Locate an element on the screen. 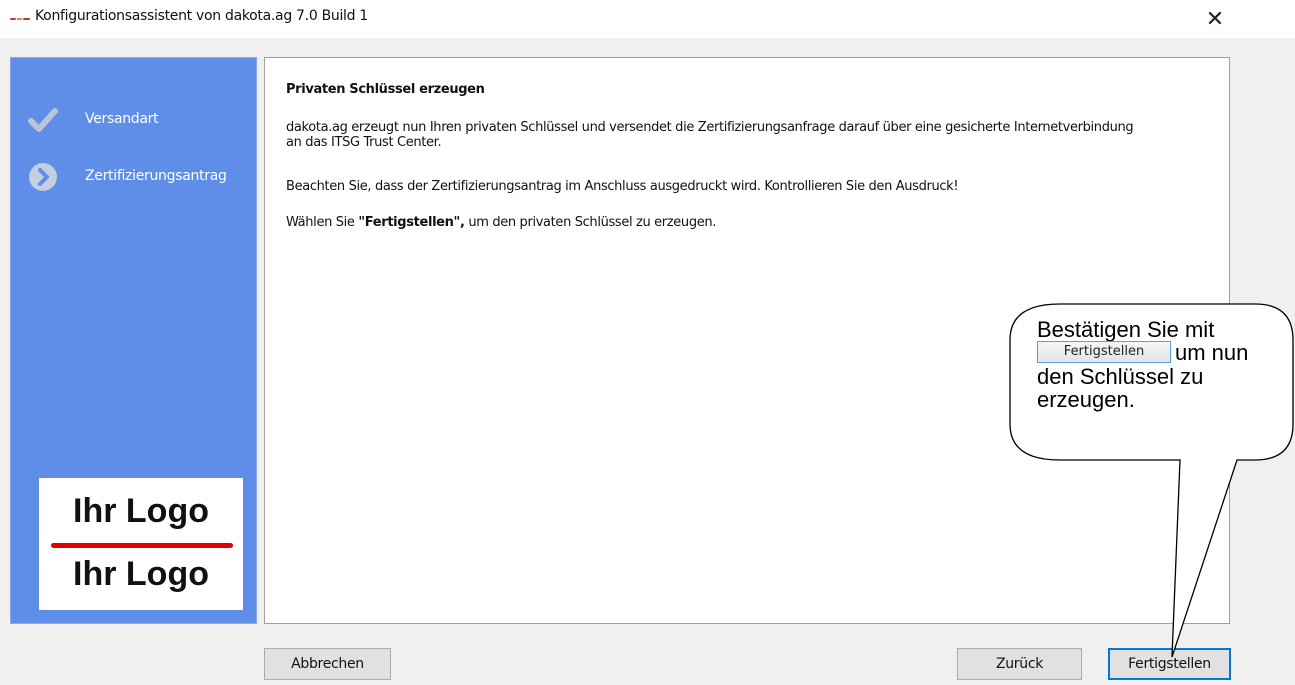  instruction-suffix: um den privaten Schlüssel zu erzeugen. is located at coordinates (590, 222).